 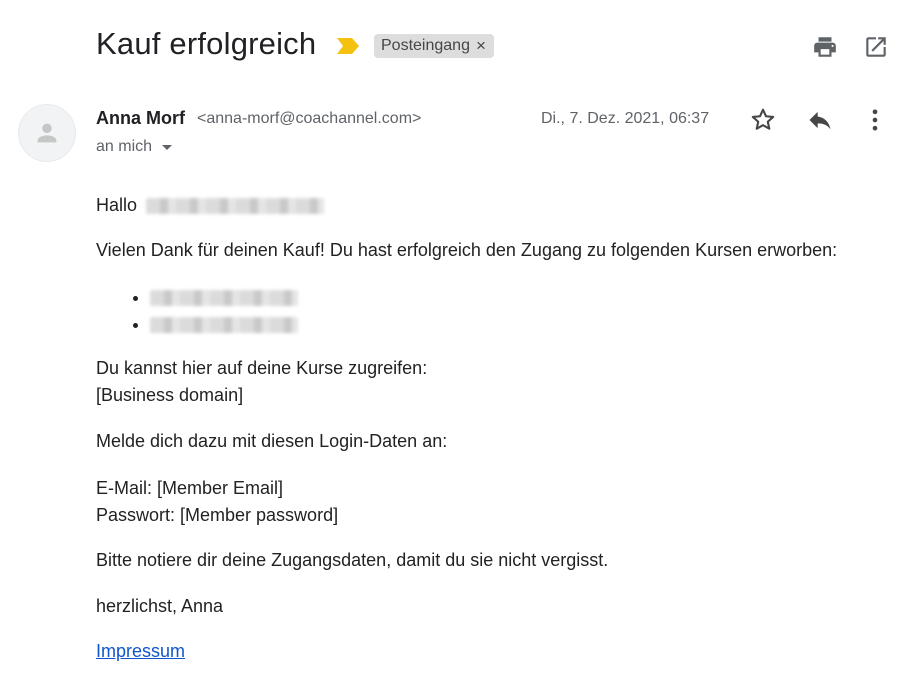 I want to click on redacted-name, so click(x=235, y=206).